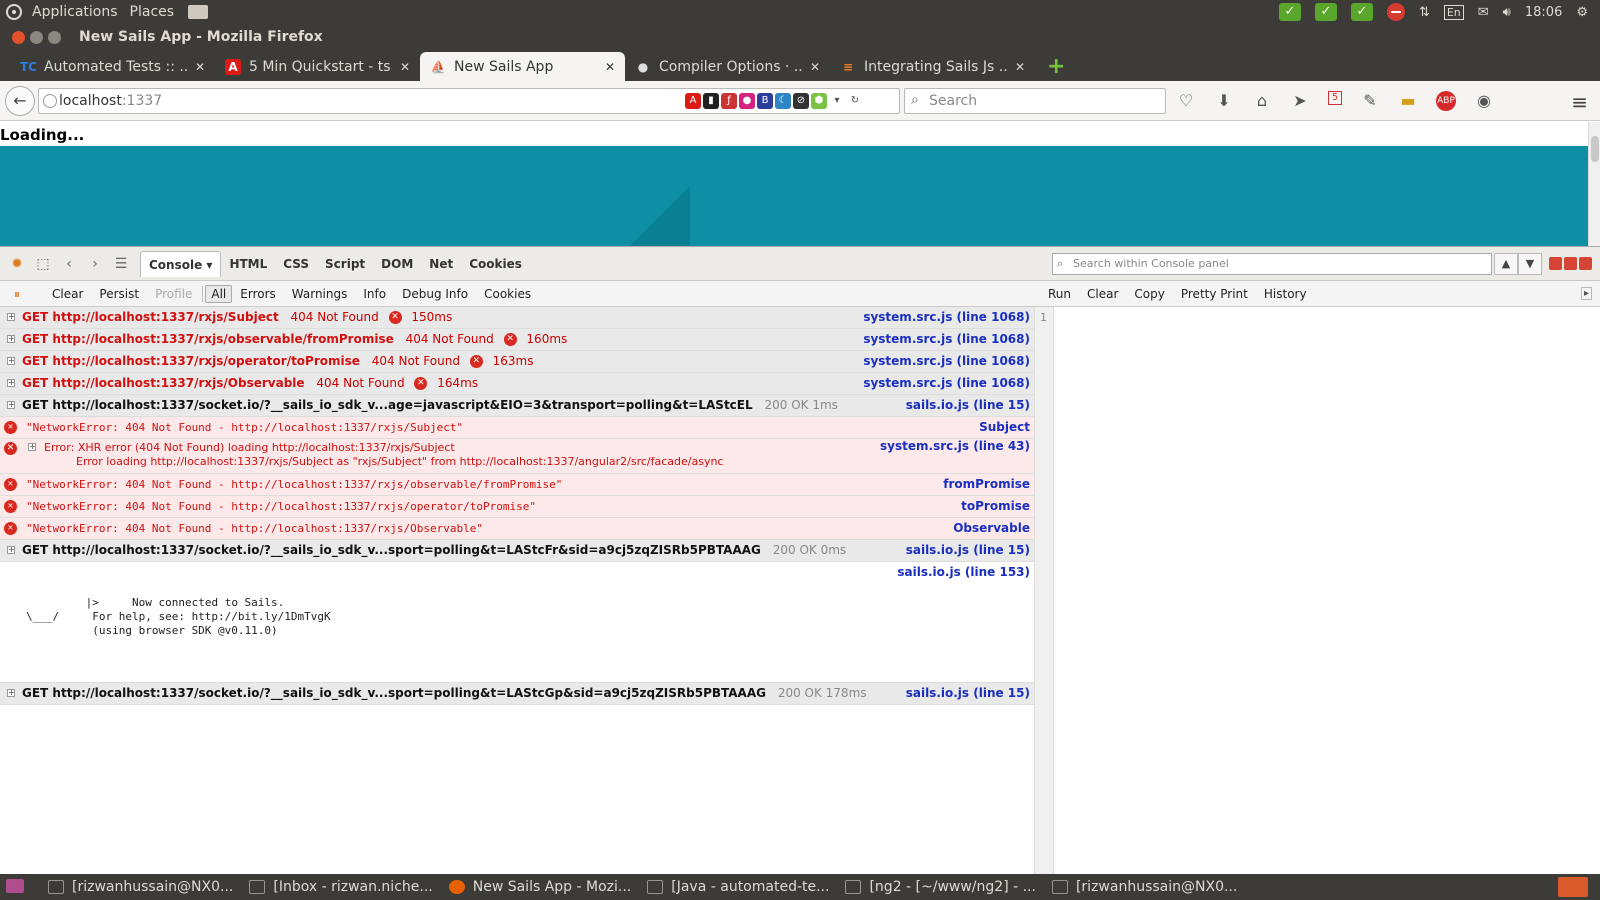  I want to click on show-desktop-icon, so click(15, 886).